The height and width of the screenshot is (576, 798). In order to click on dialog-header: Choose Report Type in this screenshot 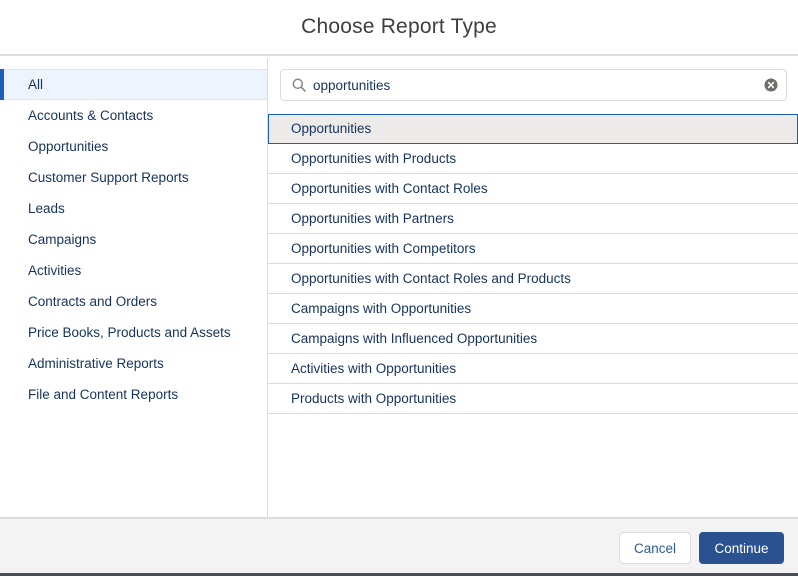, I will do `click(399, 28)`.